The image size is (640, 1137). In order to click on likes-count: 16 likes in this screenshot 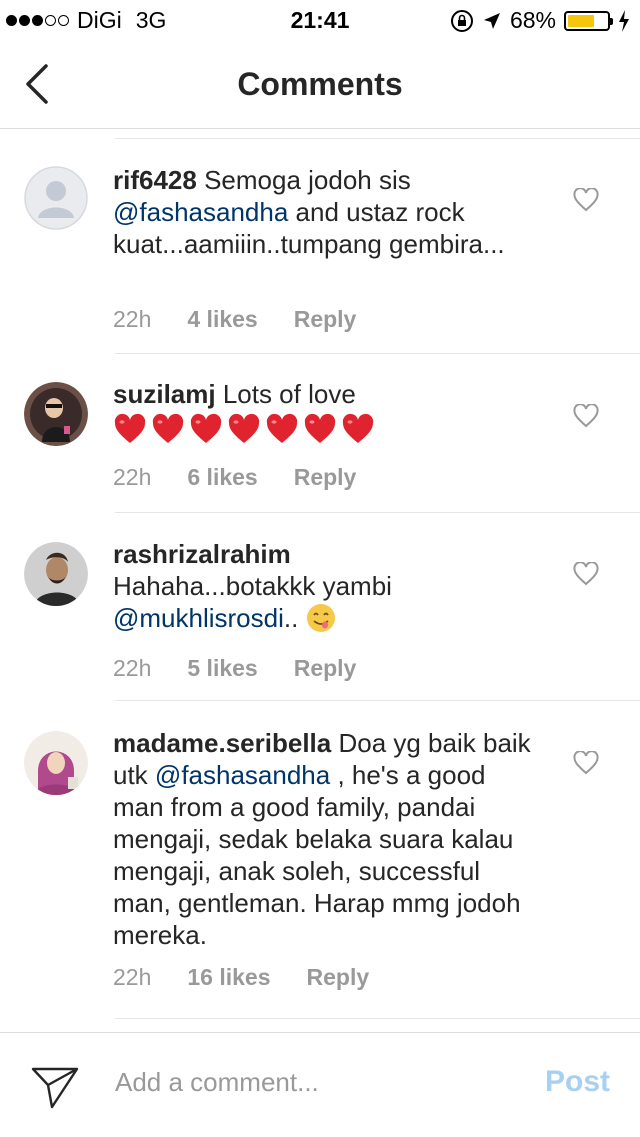, I will do `click(228, 977)`.